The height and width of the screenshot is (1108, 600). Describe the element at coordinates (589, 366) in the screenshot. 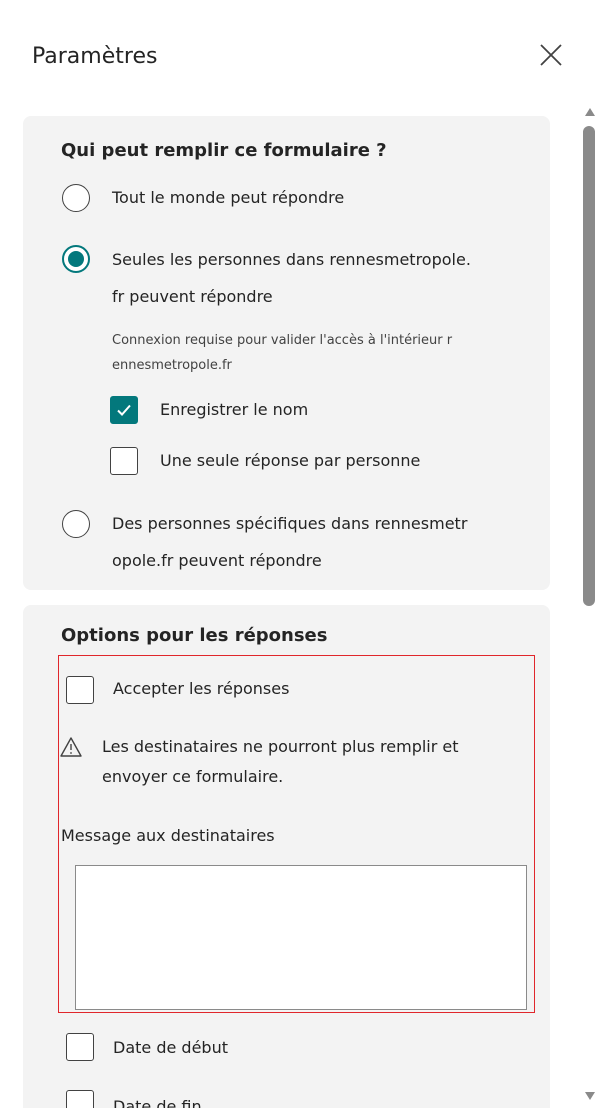

I see `scroll-thumb` at that location.